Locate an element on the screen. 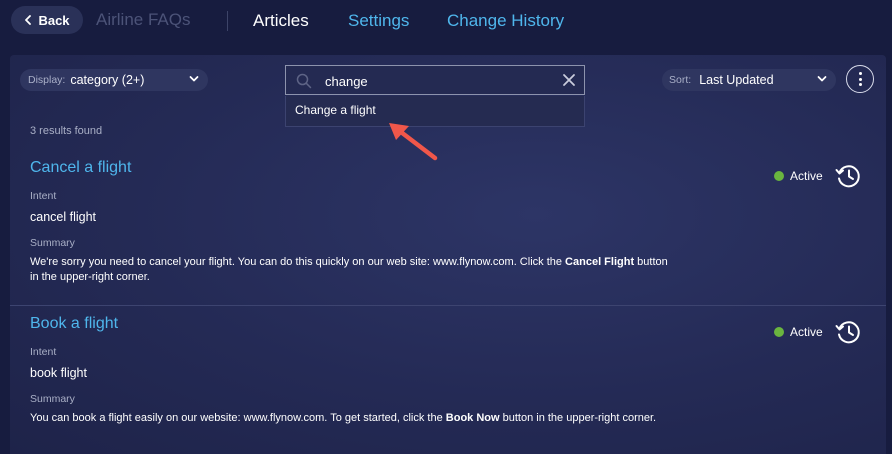 This screenshot has width=892, height=454. search-field is located at coordinates (435, 80).